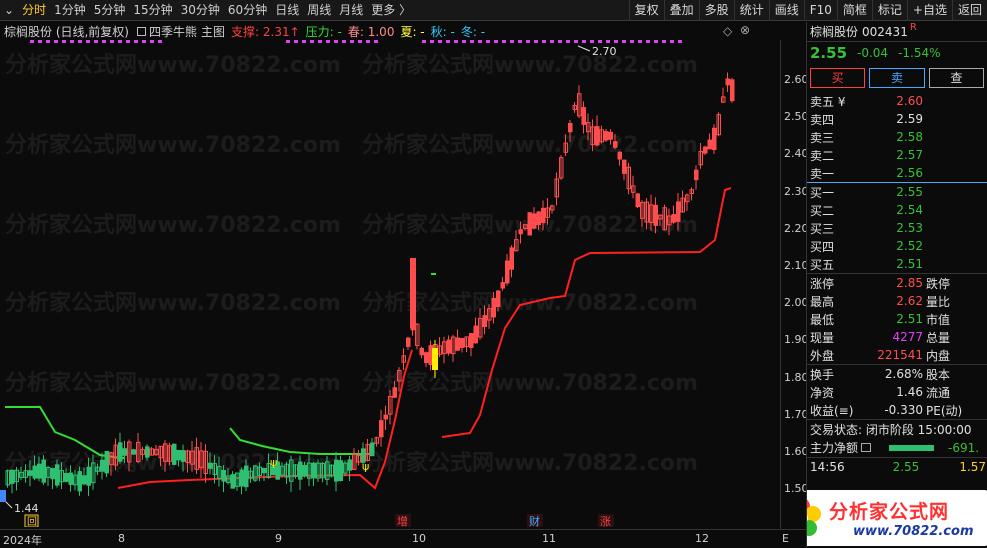  I want to click on quote-label: 换手, so click(822, 374).